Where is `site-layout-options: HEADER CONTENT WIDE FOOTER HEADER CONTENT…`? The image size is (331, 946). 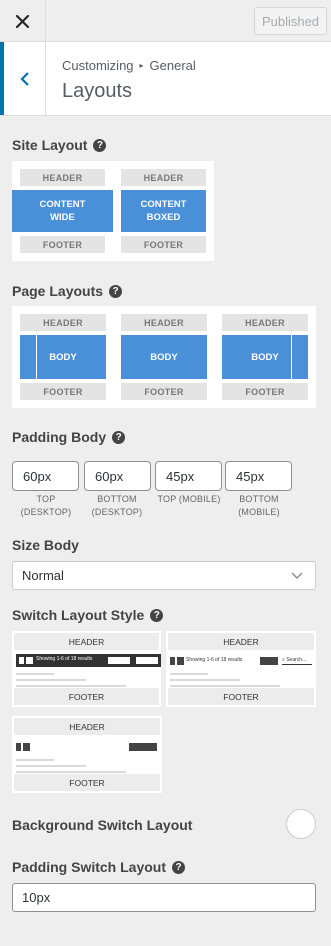
site-layout-options: HEADER CONTENT WIDE FOOTER HEADER CONTENT… is located at coordinates (113, 211).